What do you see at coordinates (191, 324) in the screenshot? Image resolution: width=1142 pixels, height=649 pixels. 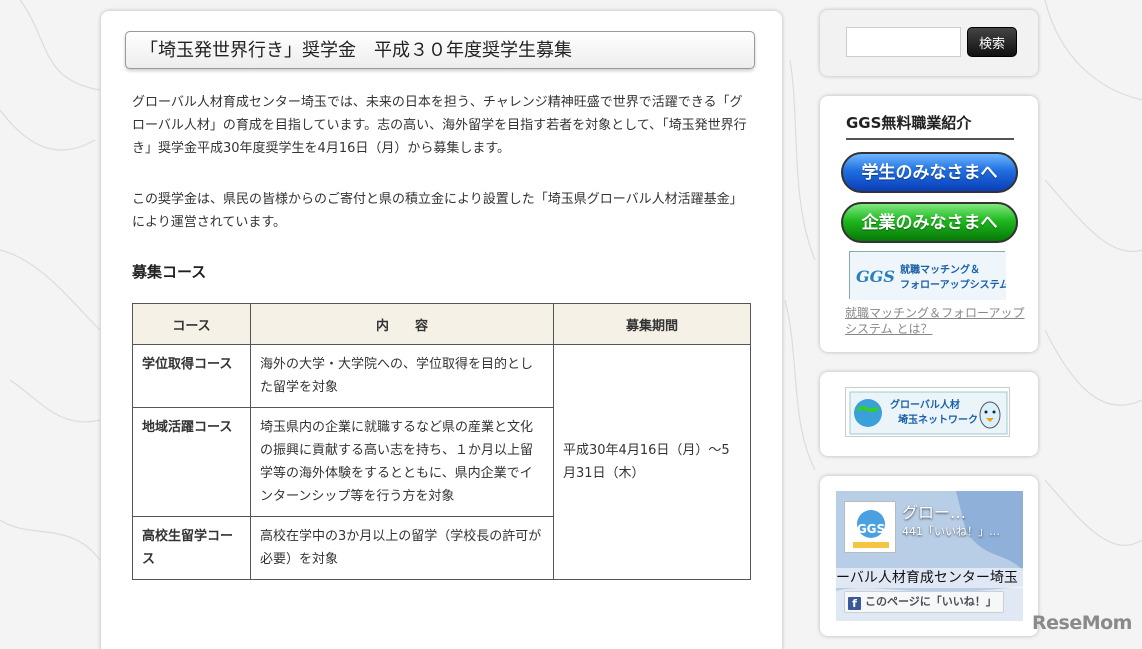 I see `header-course: コース` at bounding box center [191, 324].